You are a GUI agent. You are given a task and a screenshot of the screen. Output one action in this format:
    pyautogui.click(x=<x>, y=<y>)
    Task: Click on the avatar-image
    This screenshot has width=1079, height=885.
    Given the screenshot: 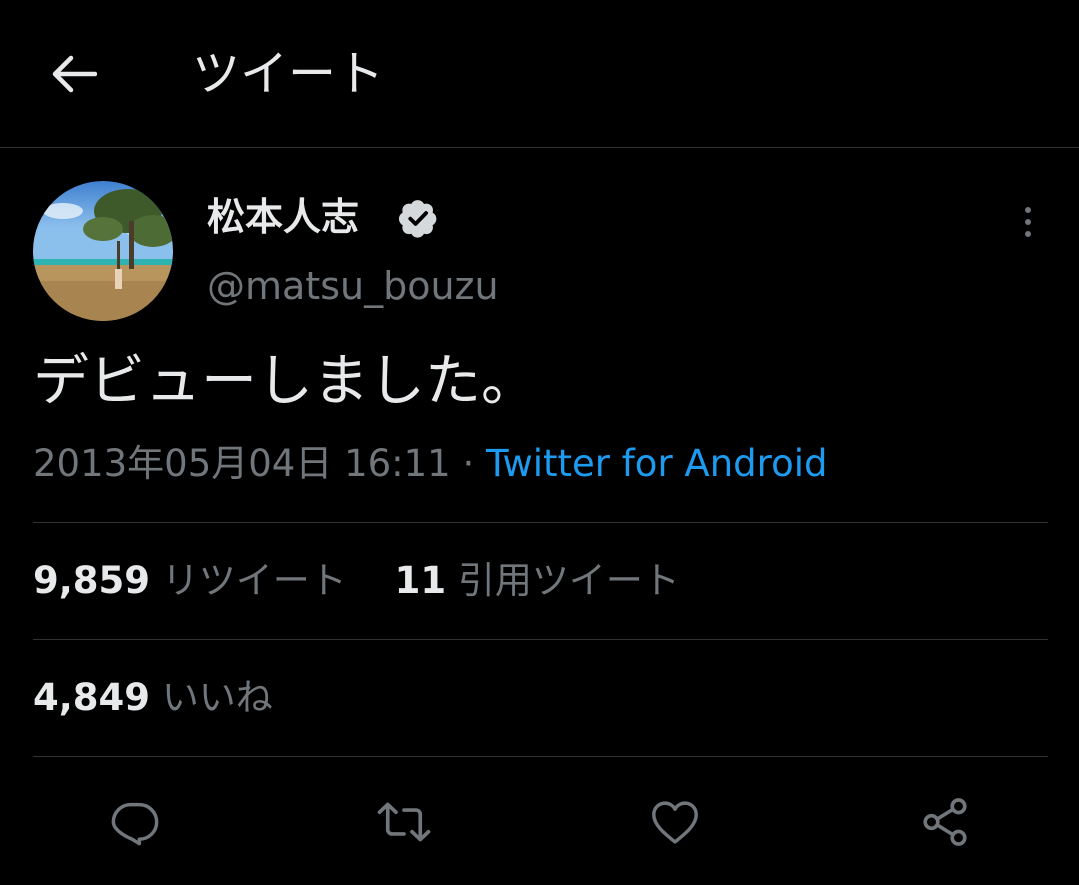 What is the action you would take?
    pyautogui.click(x=103, y=251)
    